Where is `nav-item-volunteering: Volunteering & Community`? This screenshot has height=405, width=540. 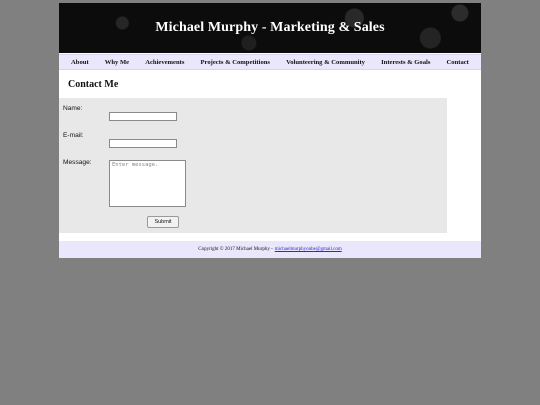
nav-item-volunteering: Volunteering & Community is located at coordinates (325, 62).